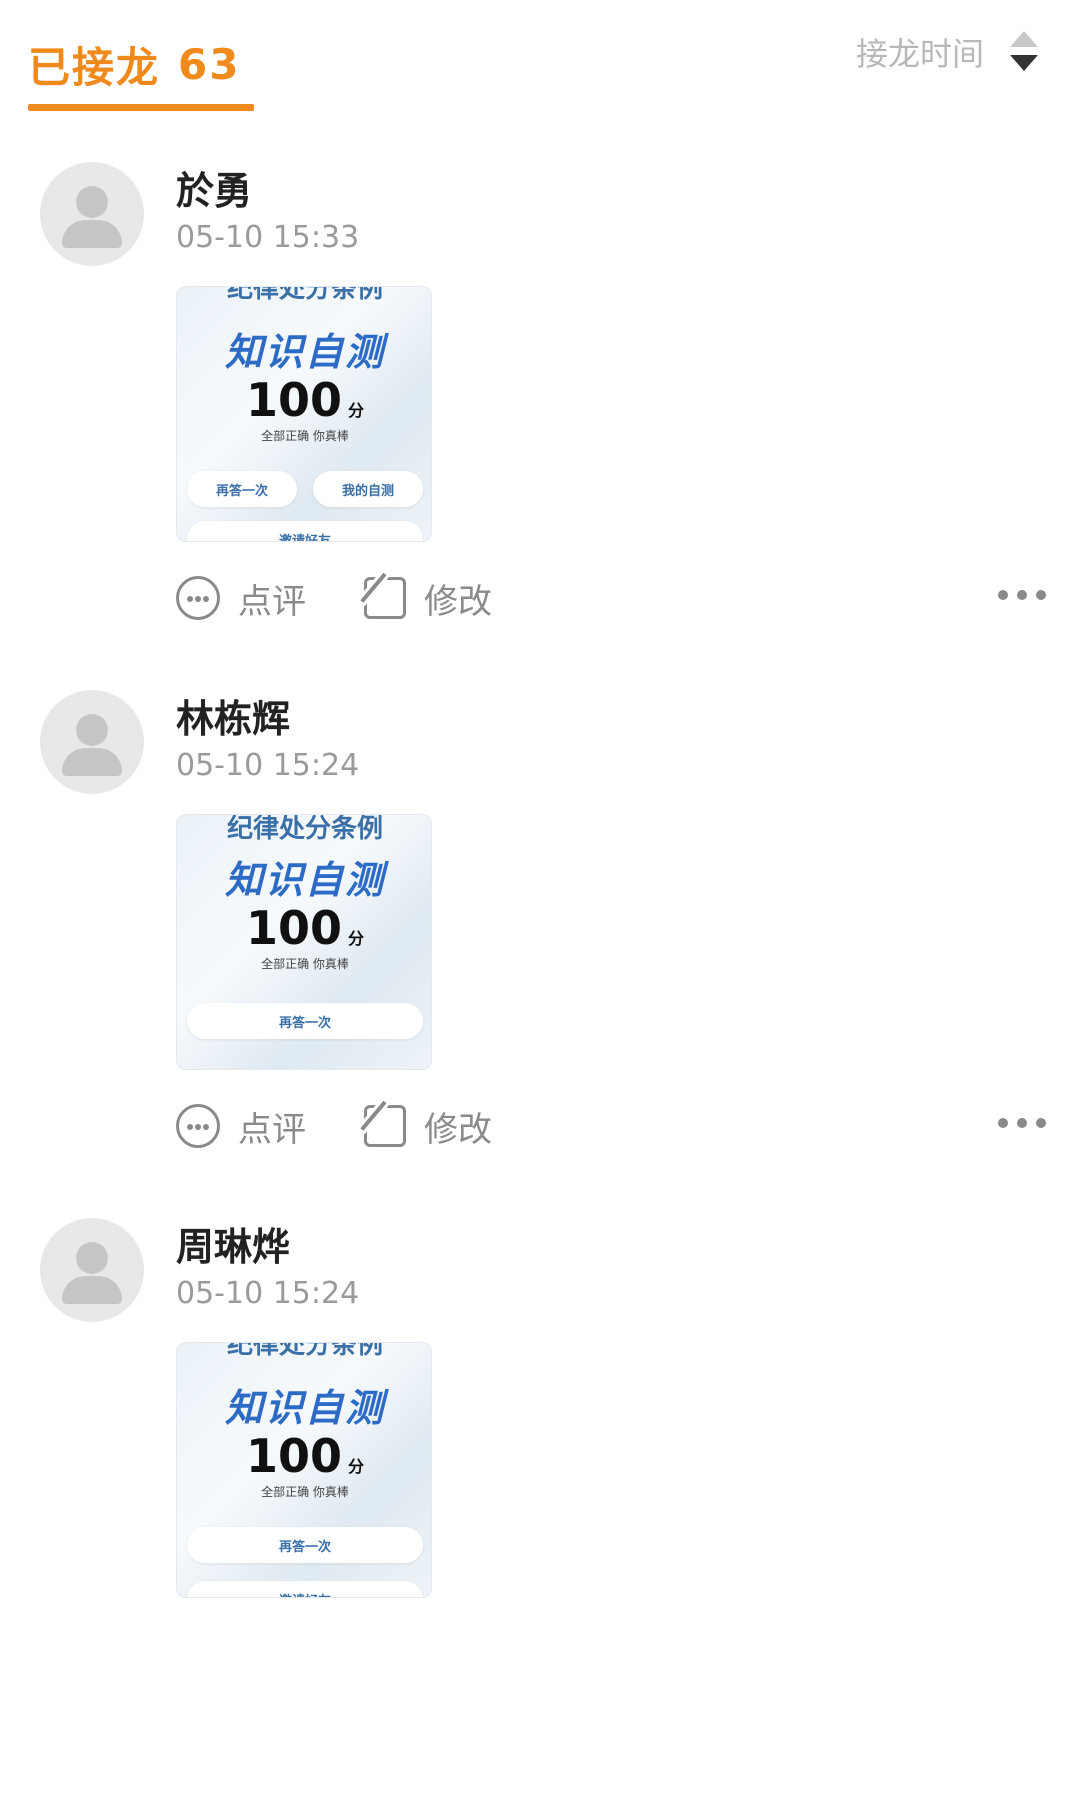 This screenshot has height=1810, width=1080. What do you see at coordinates (141, 107) in the screenshot?
I see `tab-underline` at bounding box center [141, 107].